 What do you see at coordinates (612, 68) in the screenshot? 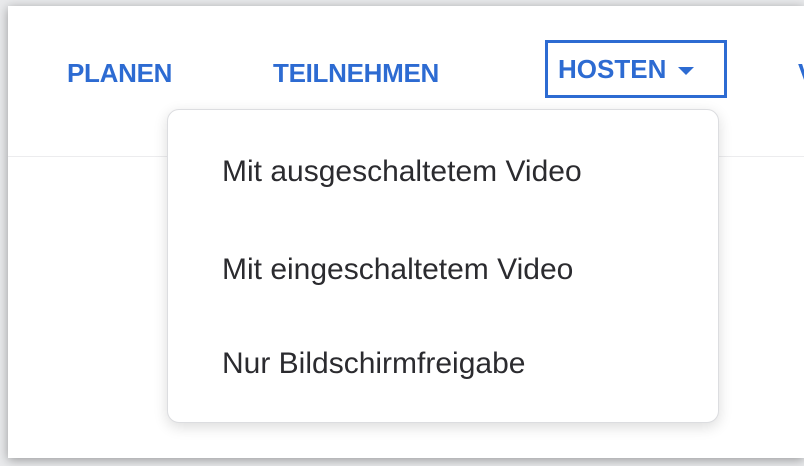
I see `nav-hosten-label: HOSTEN` at bounding box center [612, 68].